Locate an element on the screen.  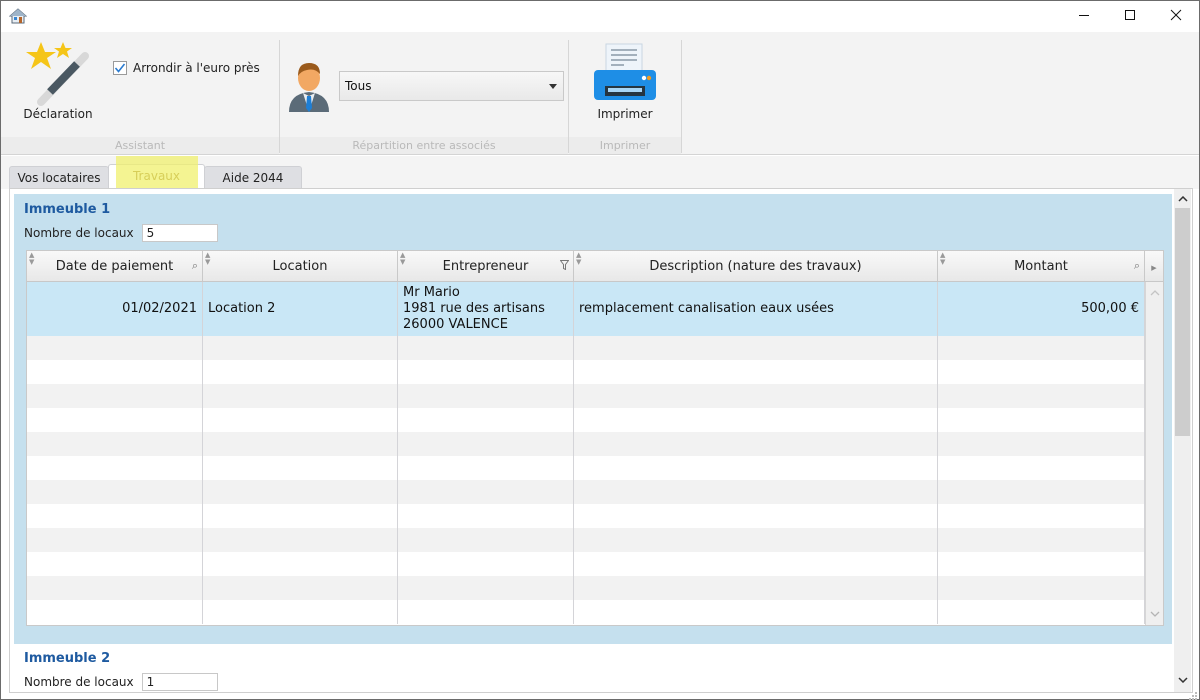
scroll-down-icon is located at coordinates (1182, 680).